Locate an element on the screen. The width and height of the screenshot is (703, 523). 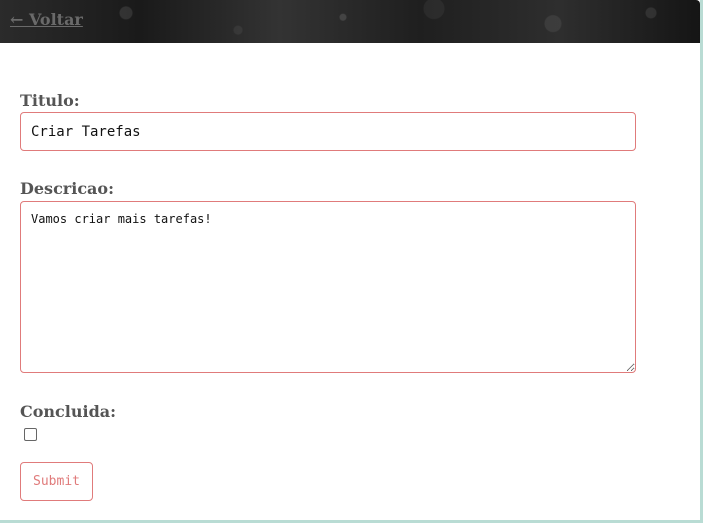
header-banner: ← Voltar is located at coordinates (350, 21).